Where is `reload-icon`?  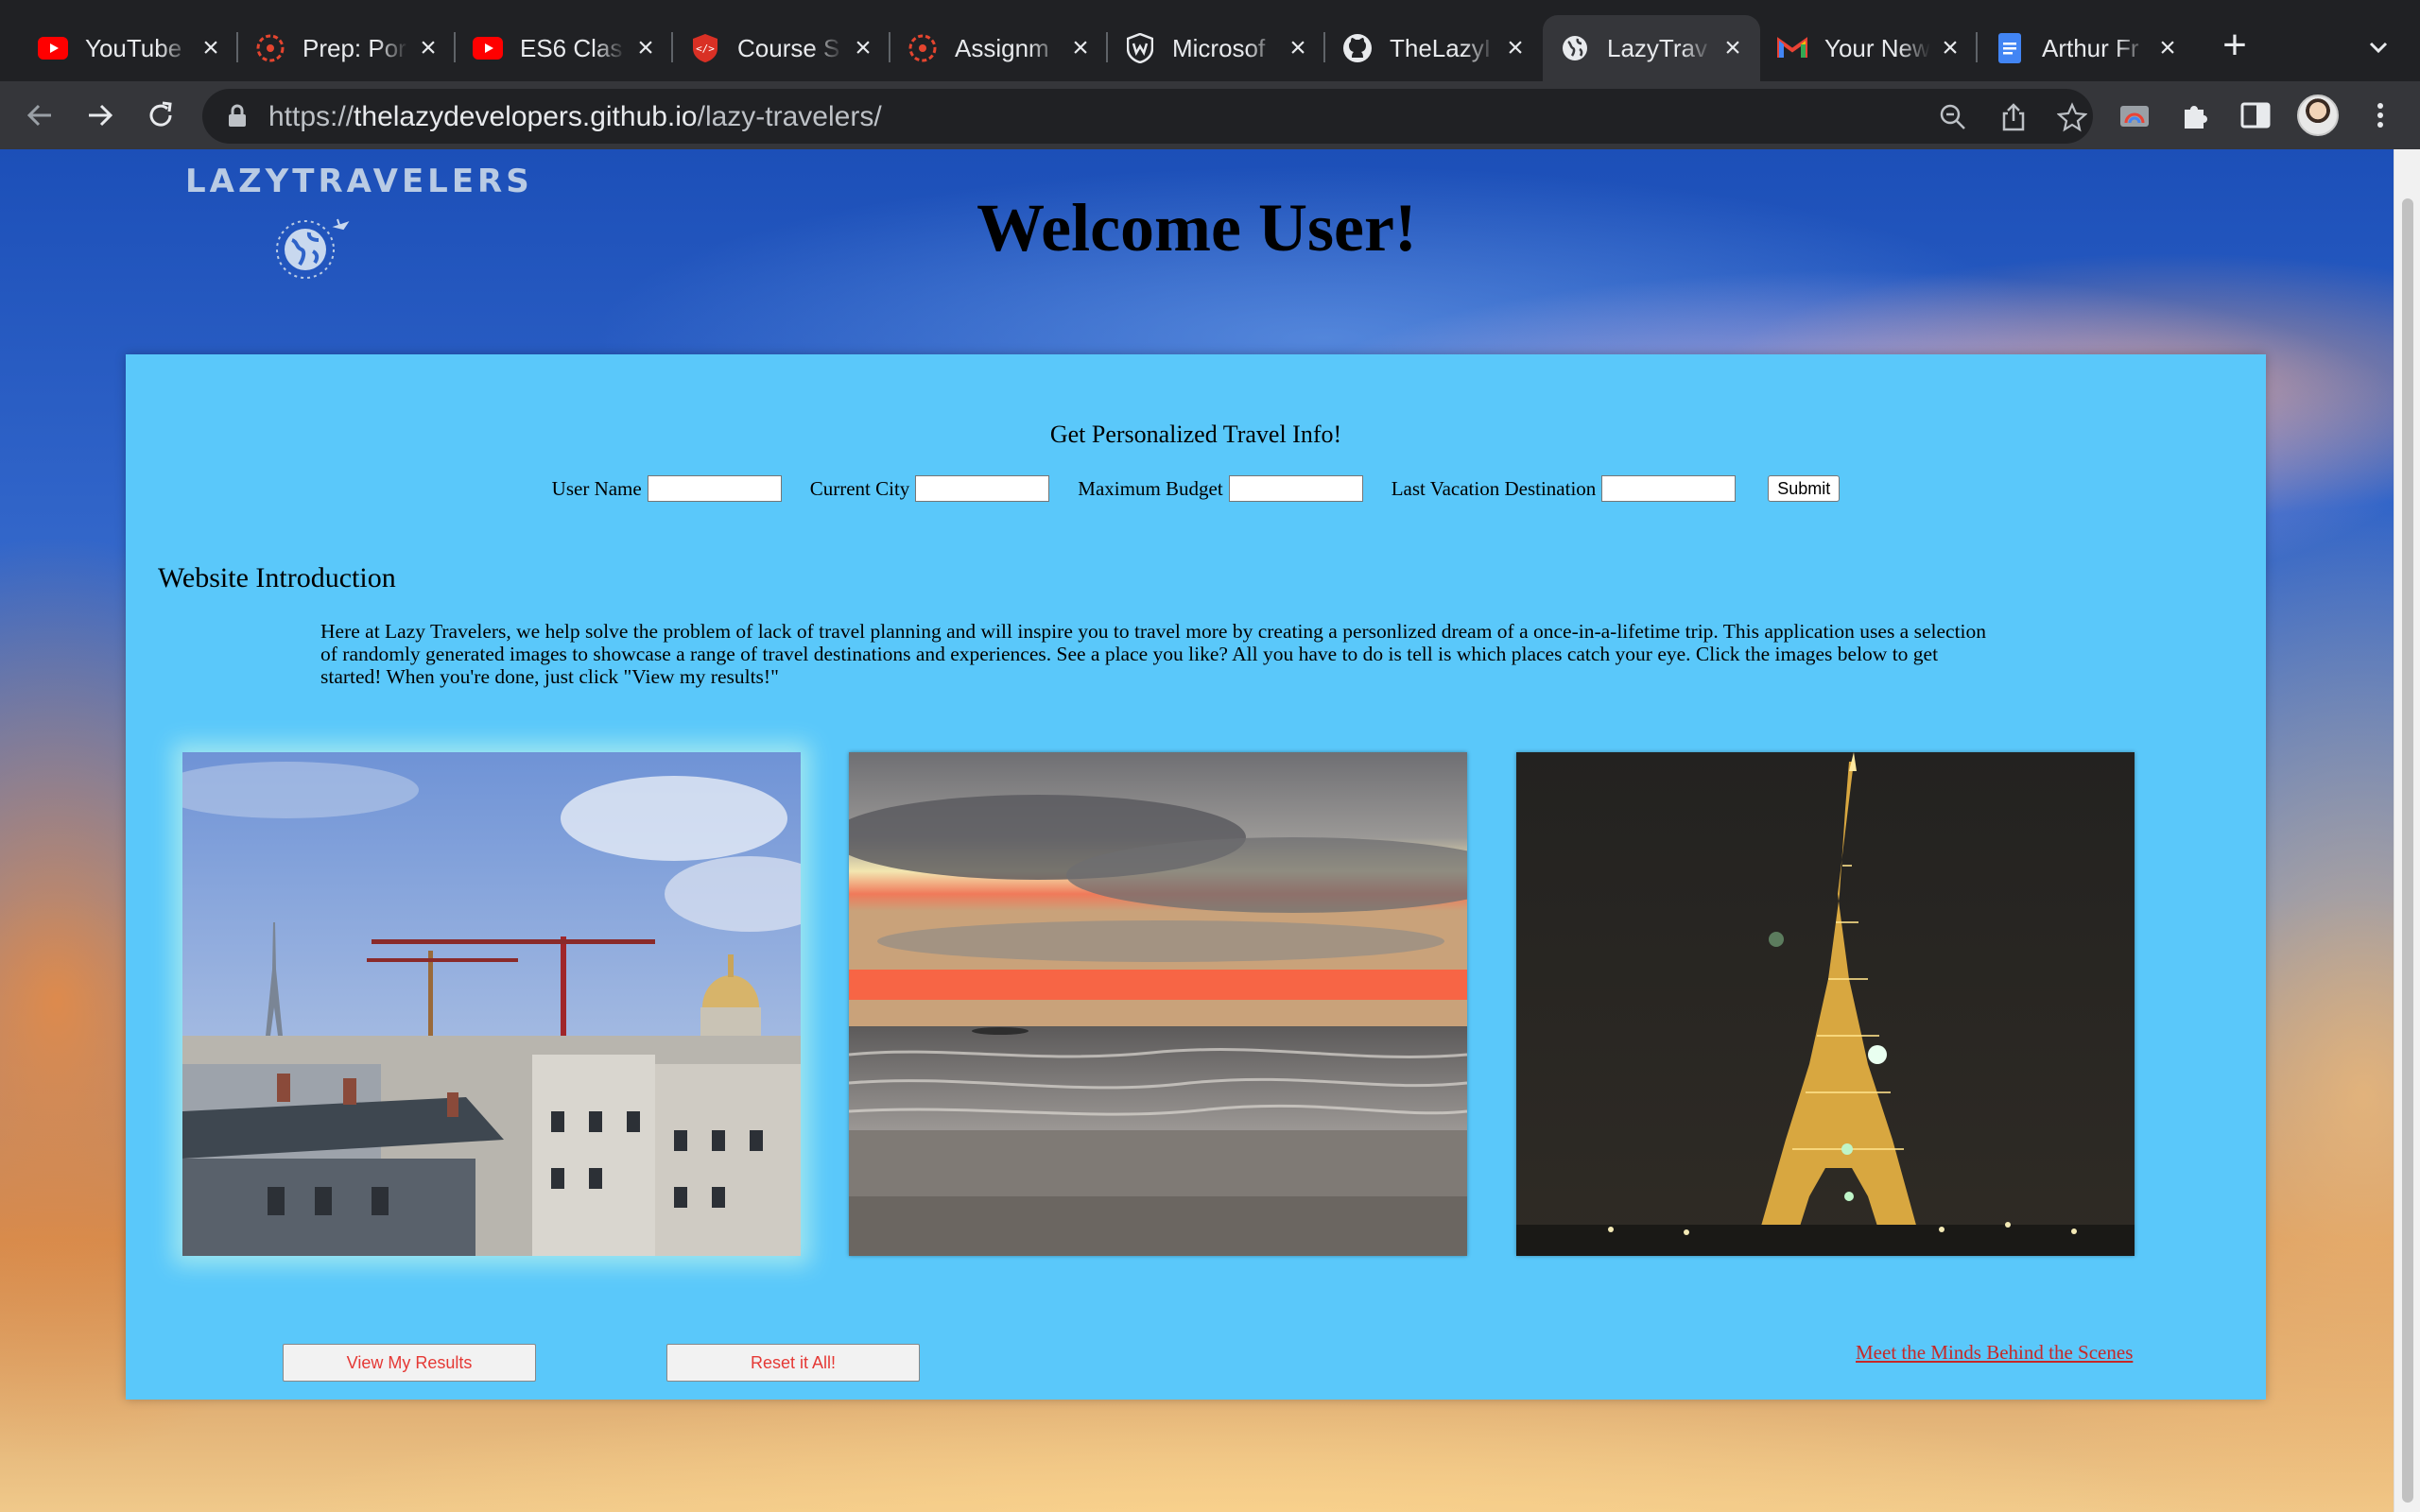
reload-icon is located at coordinates (161, 114).